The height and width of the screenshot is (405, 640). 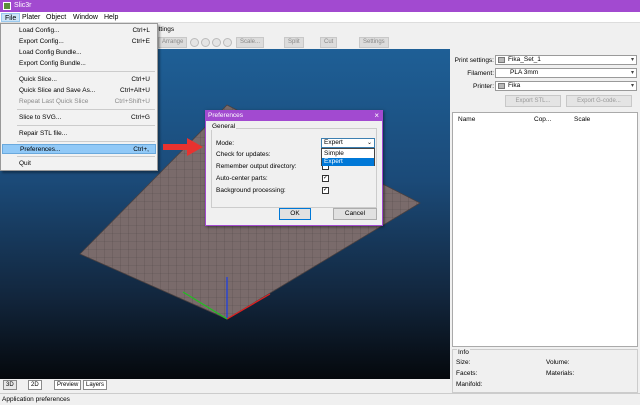 What do you see at coordinates (374, 42) in the screenshot?
I see `settings-button: Settings` at bounding box center [374, 42].